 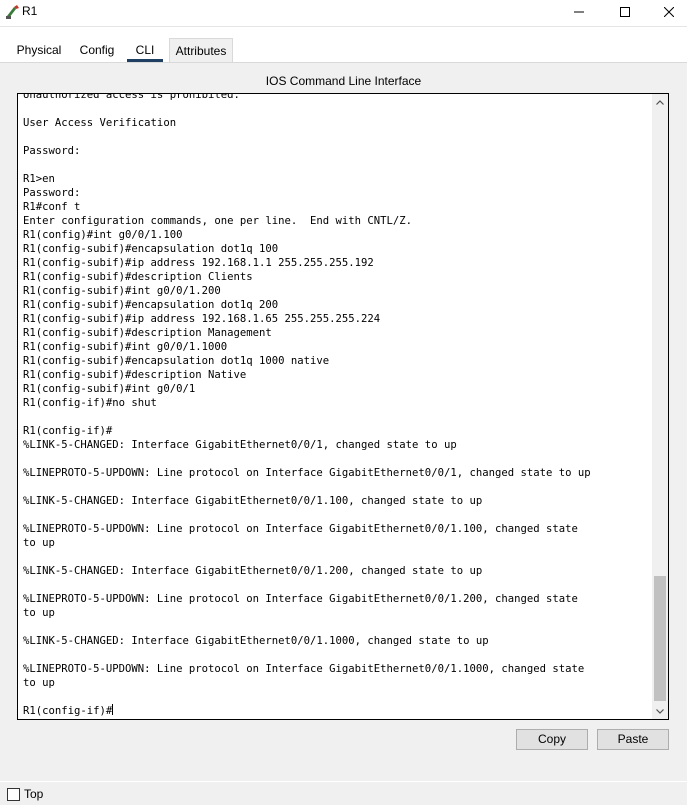 I want to click on top-checkbox, so click(x=13, y=794).